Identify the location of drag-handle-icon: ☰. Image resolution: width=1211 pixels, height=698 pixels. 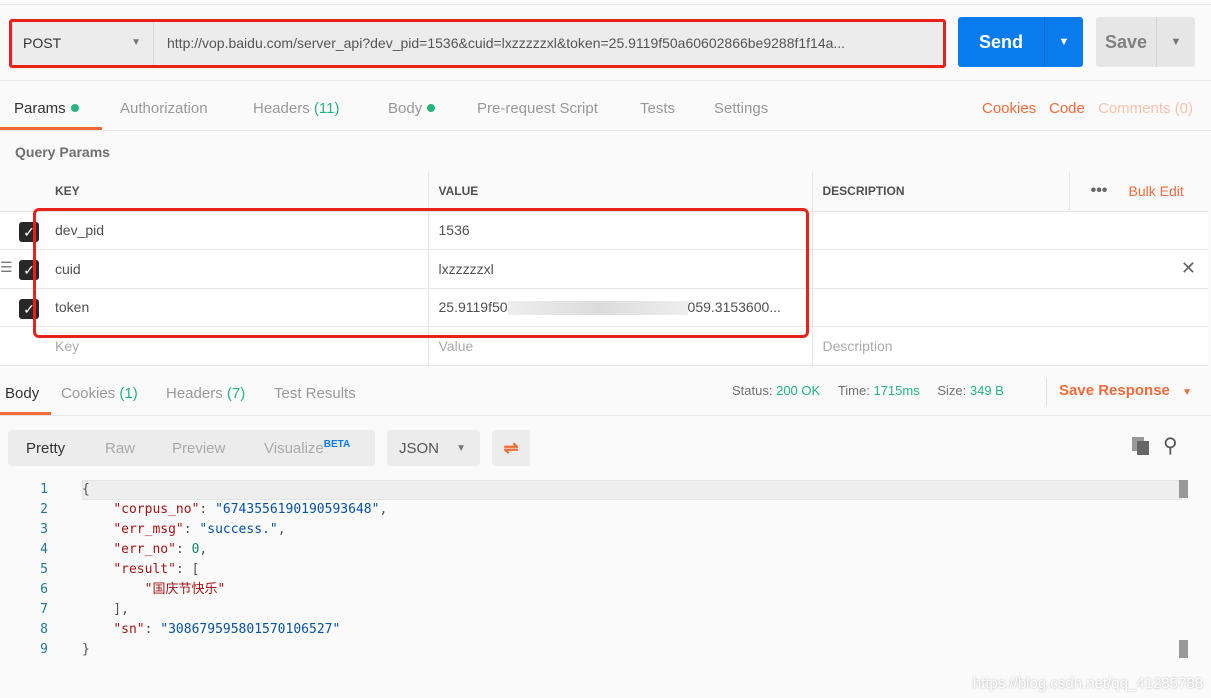
(6, 267).